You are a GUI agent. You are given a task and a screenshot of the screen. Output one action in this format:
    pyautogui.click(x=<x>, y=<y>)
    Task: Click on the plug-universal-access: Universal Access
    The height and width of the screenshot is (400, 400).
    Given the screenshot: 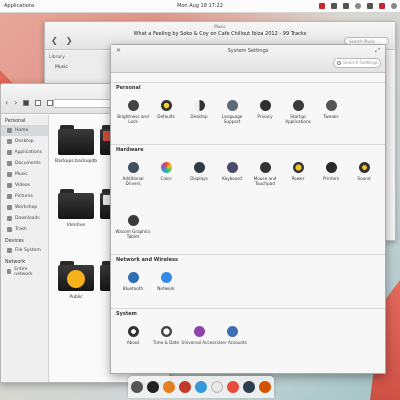 What is the action you would take?
    pyautogui.click(x=199, y=335)
    